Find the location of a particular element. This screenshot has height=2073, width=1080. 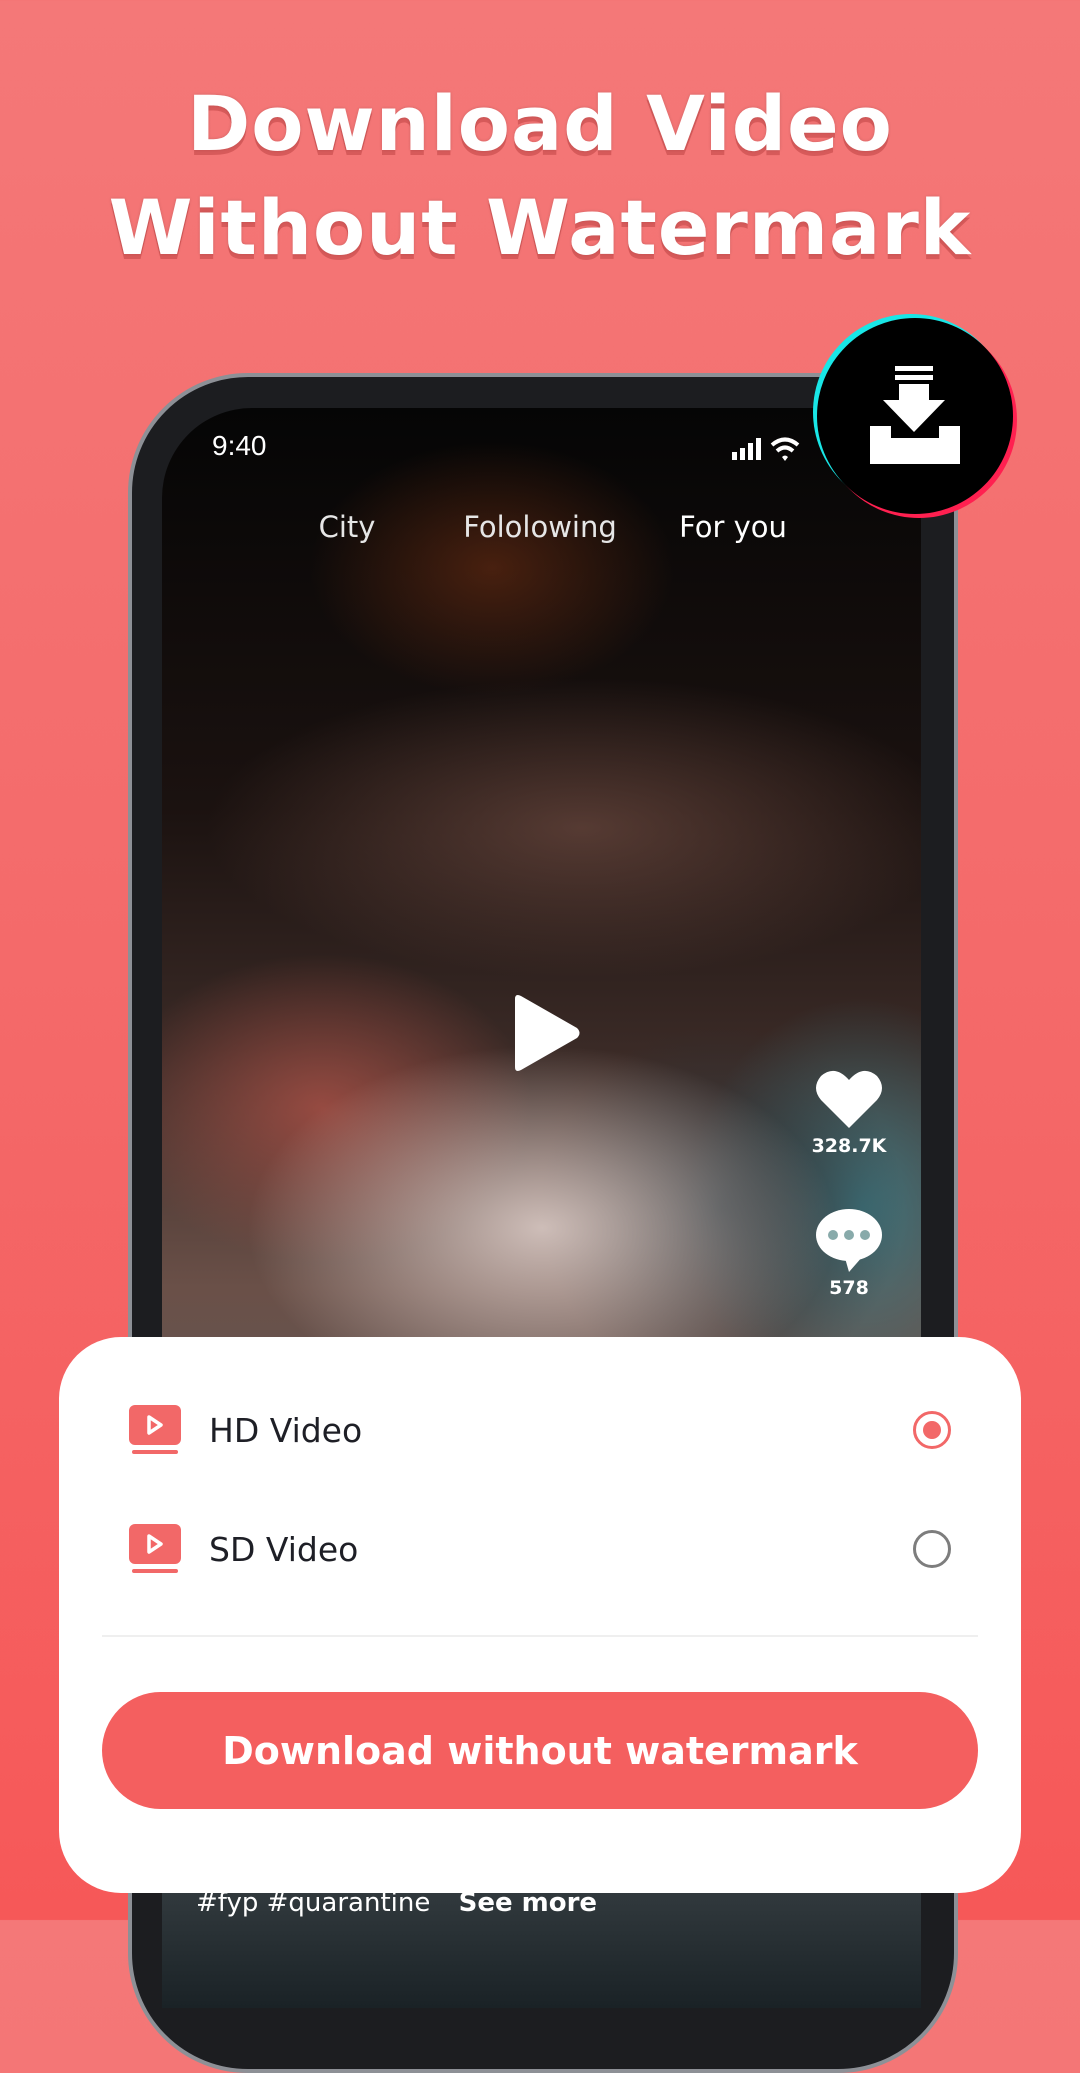

headline-line-2: Without Watermark is located at coordinates (540, 227).